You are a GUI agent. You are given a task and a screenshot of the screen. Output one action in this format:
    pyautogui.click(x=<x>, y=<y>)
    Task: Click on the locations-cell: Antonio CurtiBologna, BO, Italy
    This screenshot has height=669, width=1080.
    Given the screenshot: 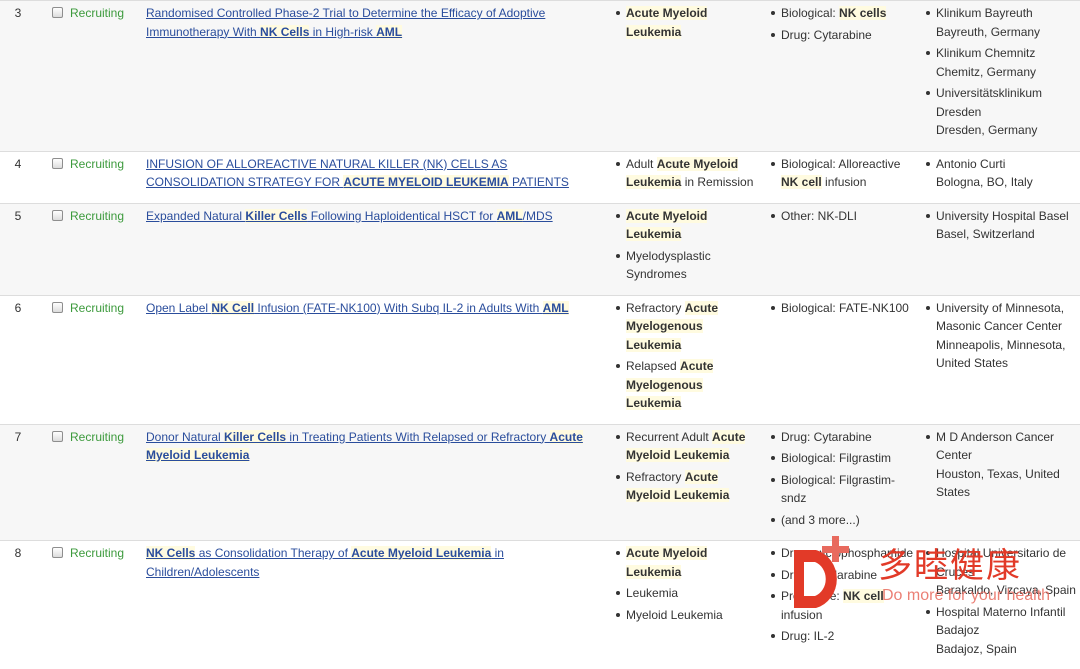 What is the action you would take?
    pyautogui.click(x=1000, y=177)
    